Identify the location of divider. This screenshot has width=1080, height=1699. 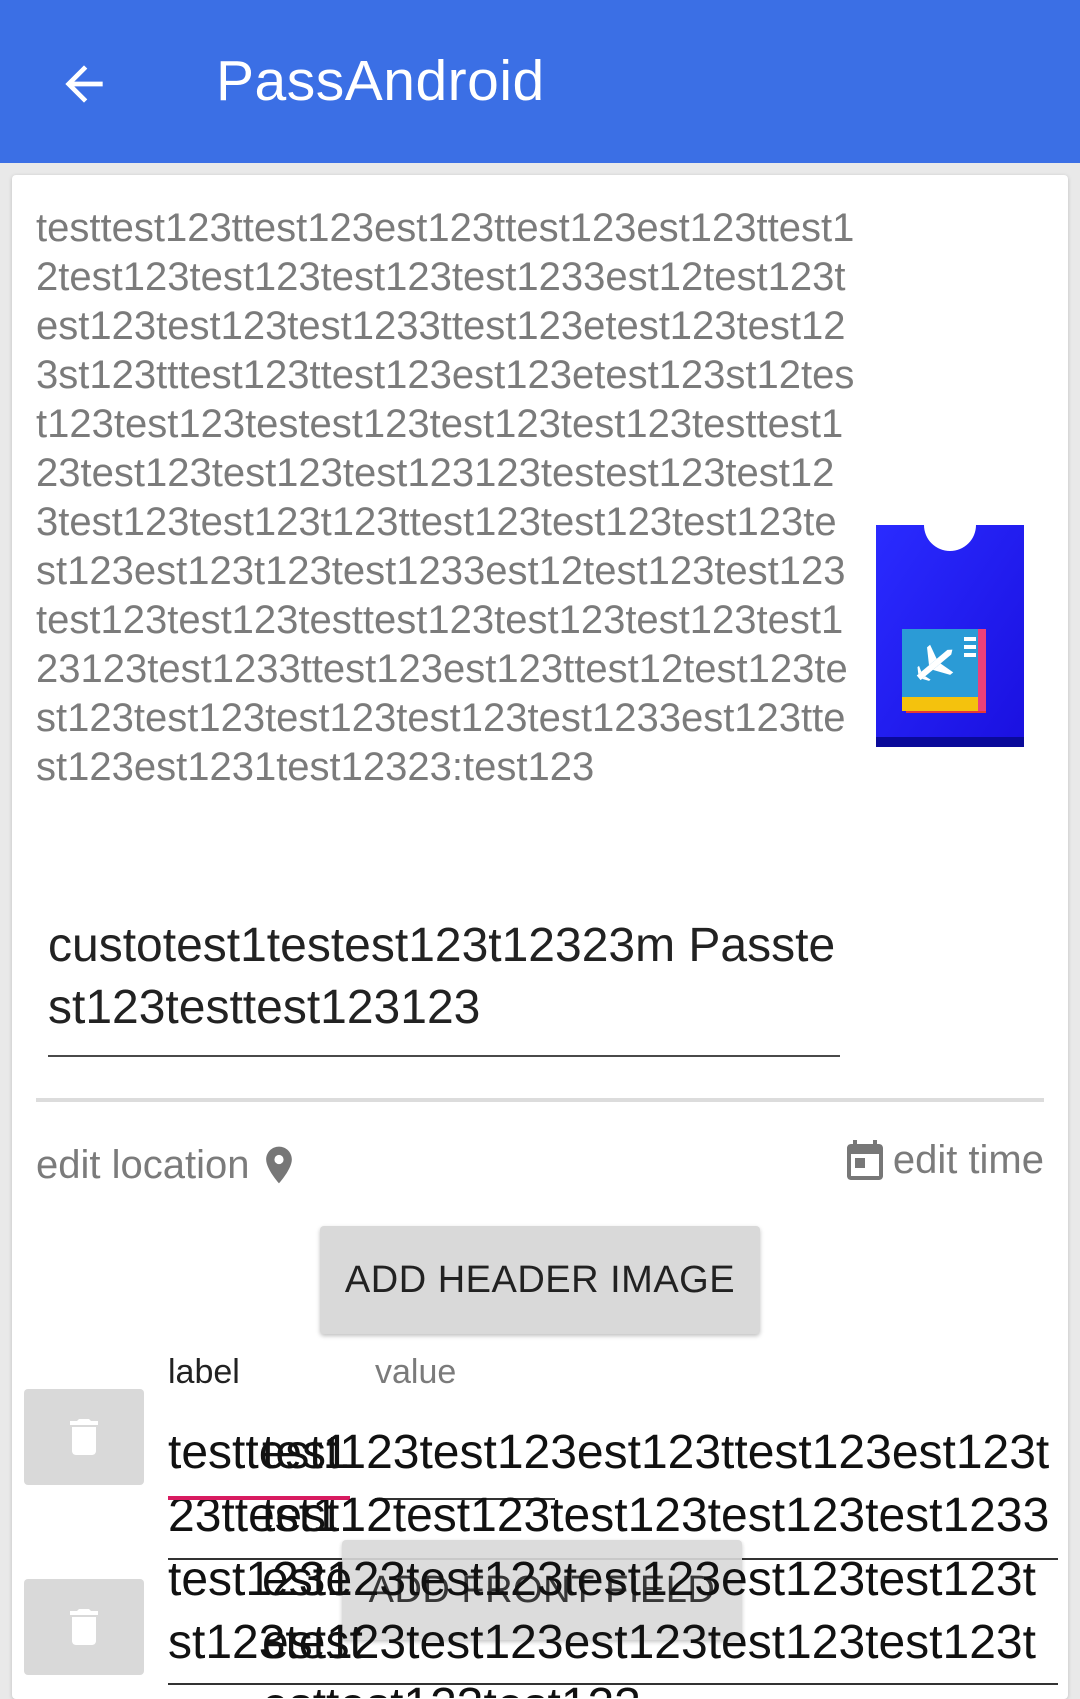
(540, 1100).